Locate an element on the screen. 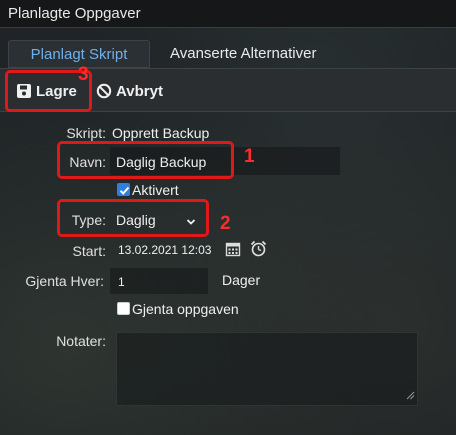 Image resolution: width=456 pixels, height=435 pixels. cancel-button: Avbryt is located at coordinates (129, 91).